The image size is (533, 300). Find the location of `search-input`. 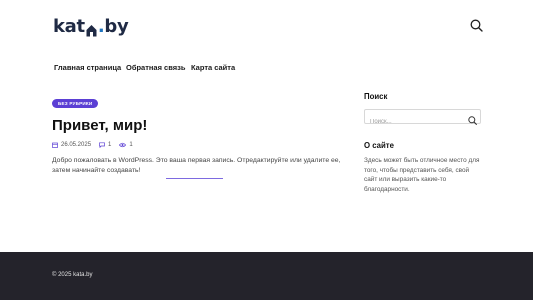

search-input is located at coordinates (415, 122).